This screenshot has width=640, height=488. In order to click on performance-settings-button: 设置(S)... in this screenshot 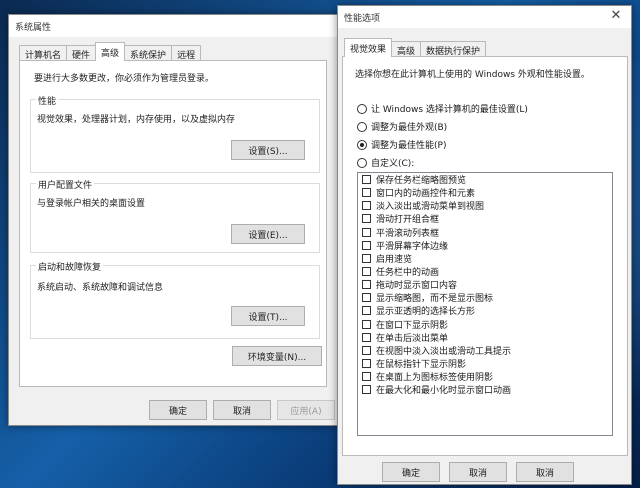, I will do `click(268, 150)`.